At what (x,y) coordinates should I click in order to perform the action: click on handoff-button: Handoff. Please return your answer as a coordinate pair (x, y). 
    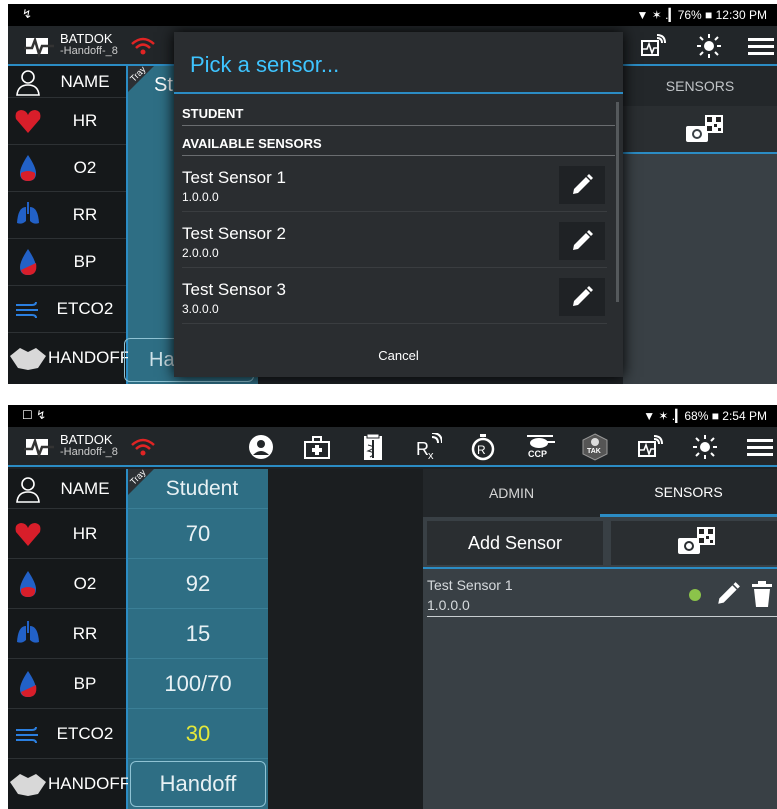
    Looking at the image, I should click on (198, 784).